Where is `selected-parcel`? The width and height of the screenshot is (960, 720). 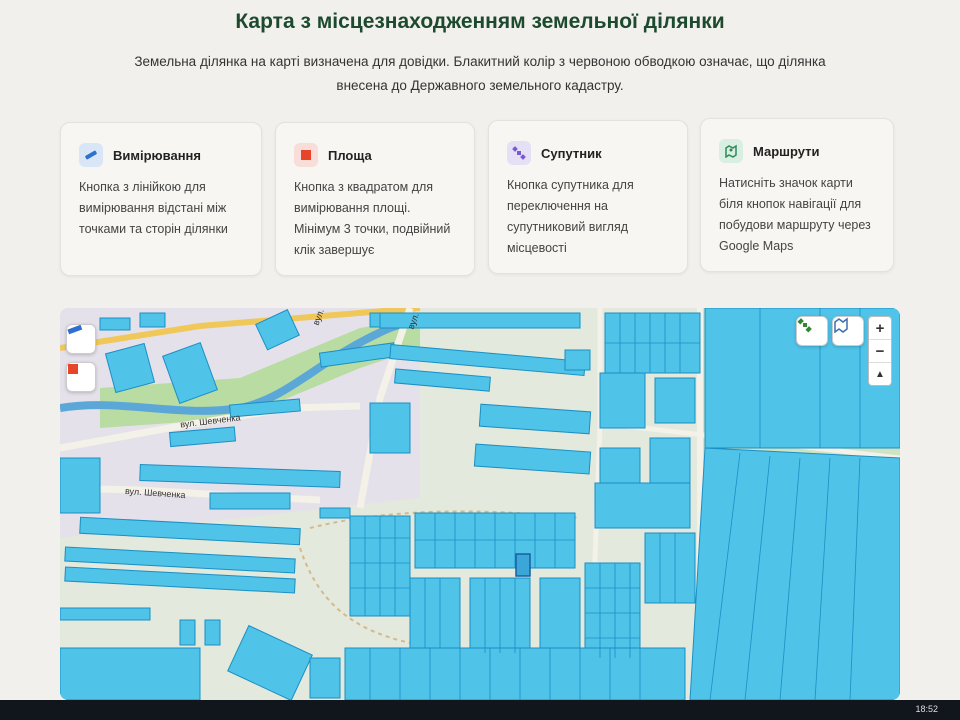
selected-parcel is located at coordinates (523, 565).